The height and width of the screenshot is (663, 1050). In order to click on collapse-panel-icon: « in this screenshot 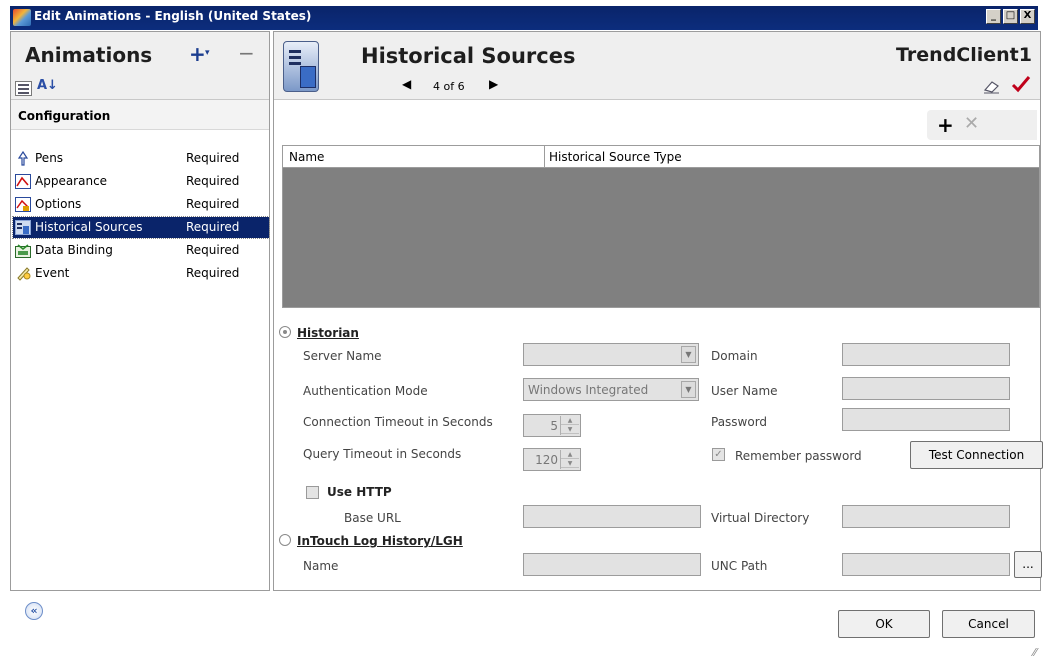, I will do `click(34, 611)`.